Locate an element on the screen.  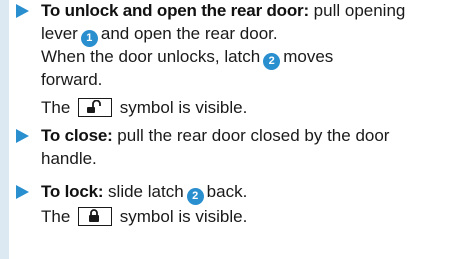
instruction-text: back. is located at coordinates (227, 191).